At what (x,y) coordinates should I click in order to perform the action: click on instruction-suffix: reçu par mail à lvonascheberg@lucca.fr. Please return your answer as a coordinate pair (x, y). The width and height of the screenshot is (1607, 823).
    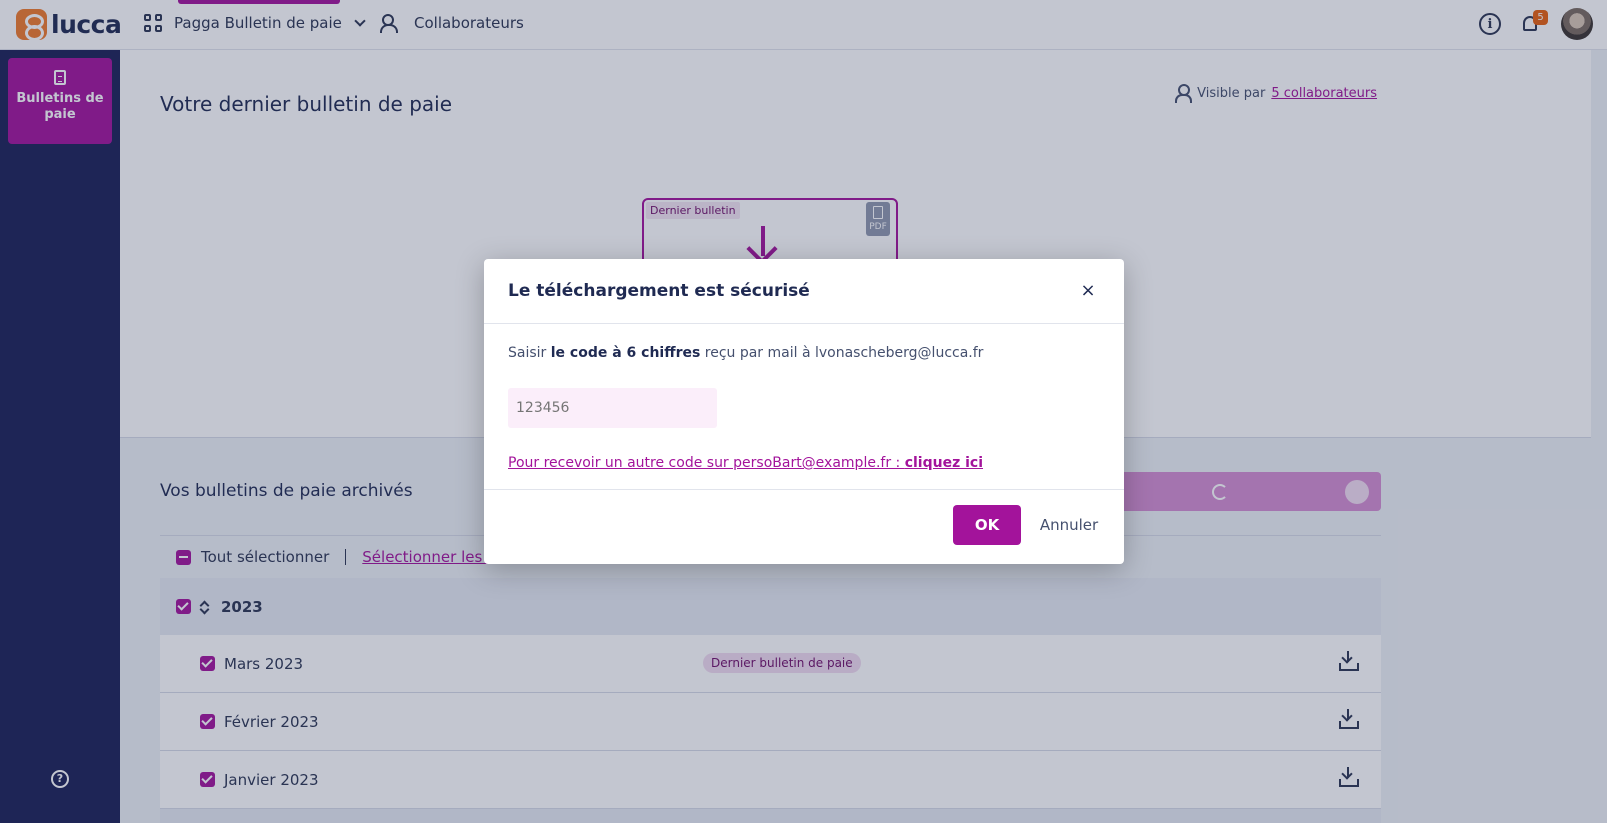
    Looking at the image, I should click on (842, 353).